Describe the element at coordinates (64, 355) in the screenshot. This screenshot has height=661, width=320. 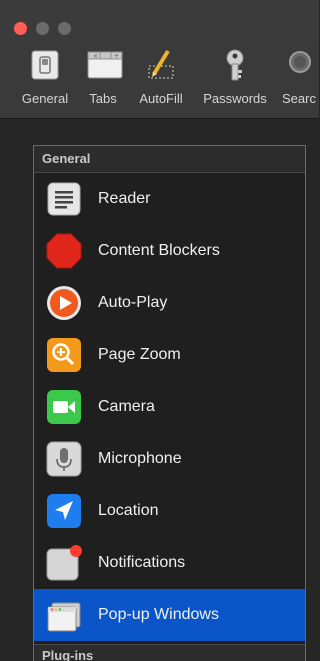
I see `zoom-icon` at that location.